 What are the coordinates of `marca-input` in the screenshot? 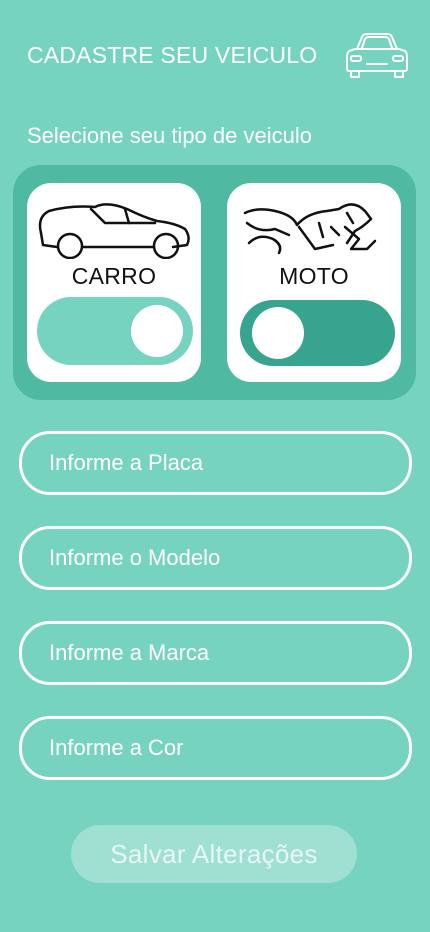 It's located at (215, 653).